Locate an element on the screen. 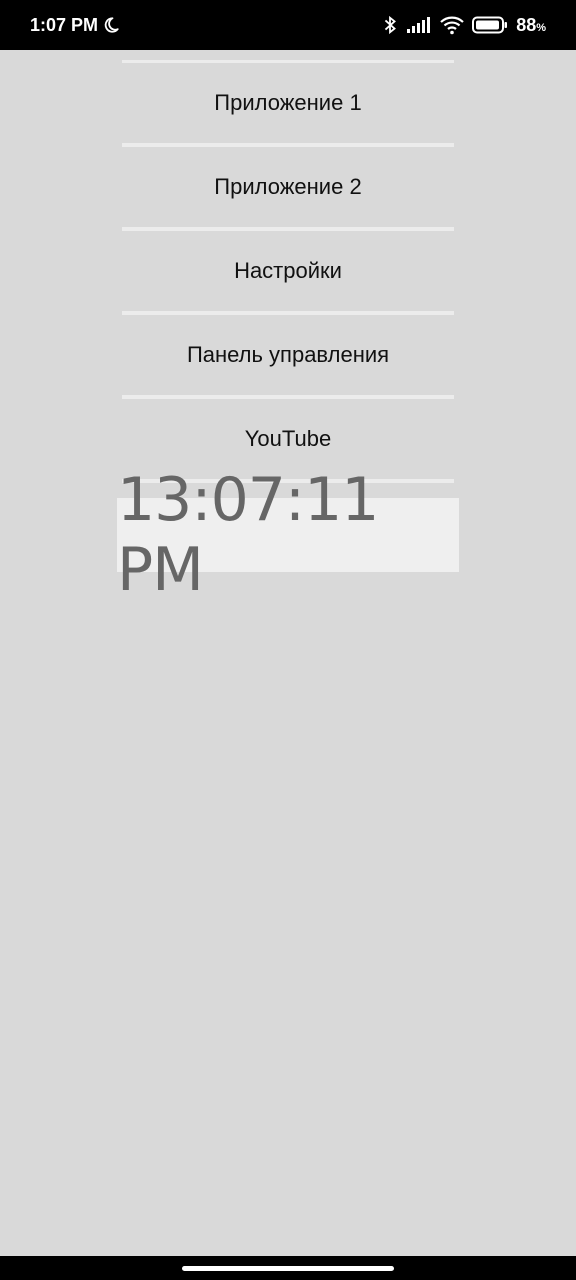  status-left: 1:07 PM is located at coordinates (75, 25).